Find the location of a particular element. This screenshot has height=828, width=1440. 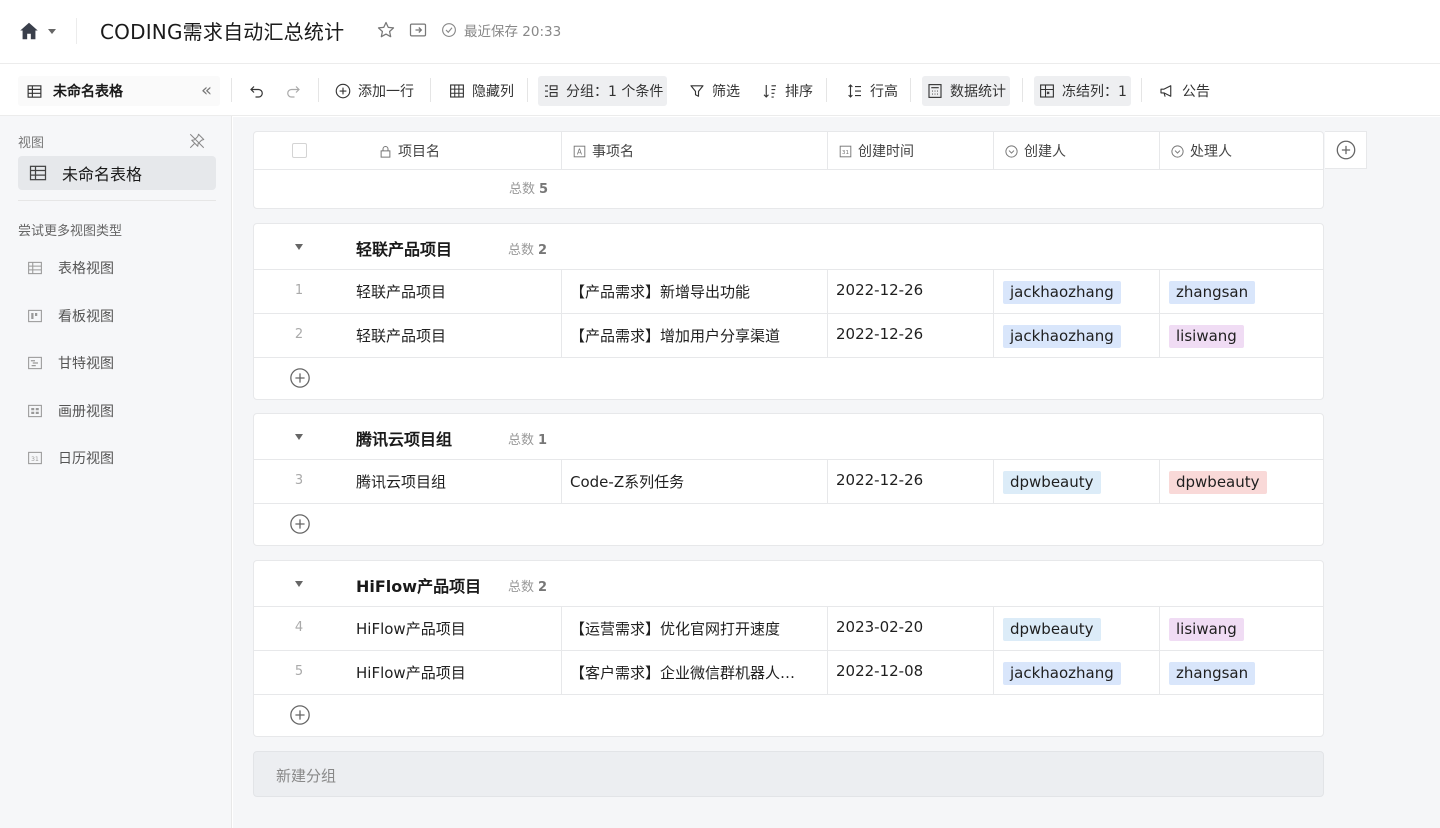

home-menu is located at coordinates (37, 31).